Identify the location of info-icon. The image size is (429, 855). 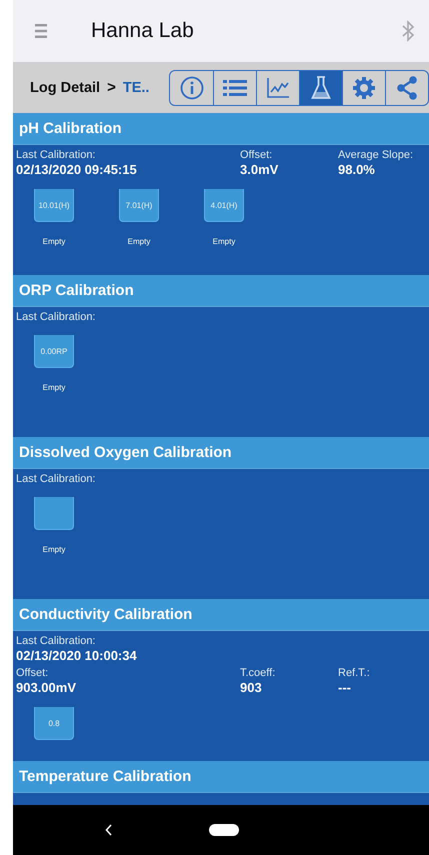
(192, 88).